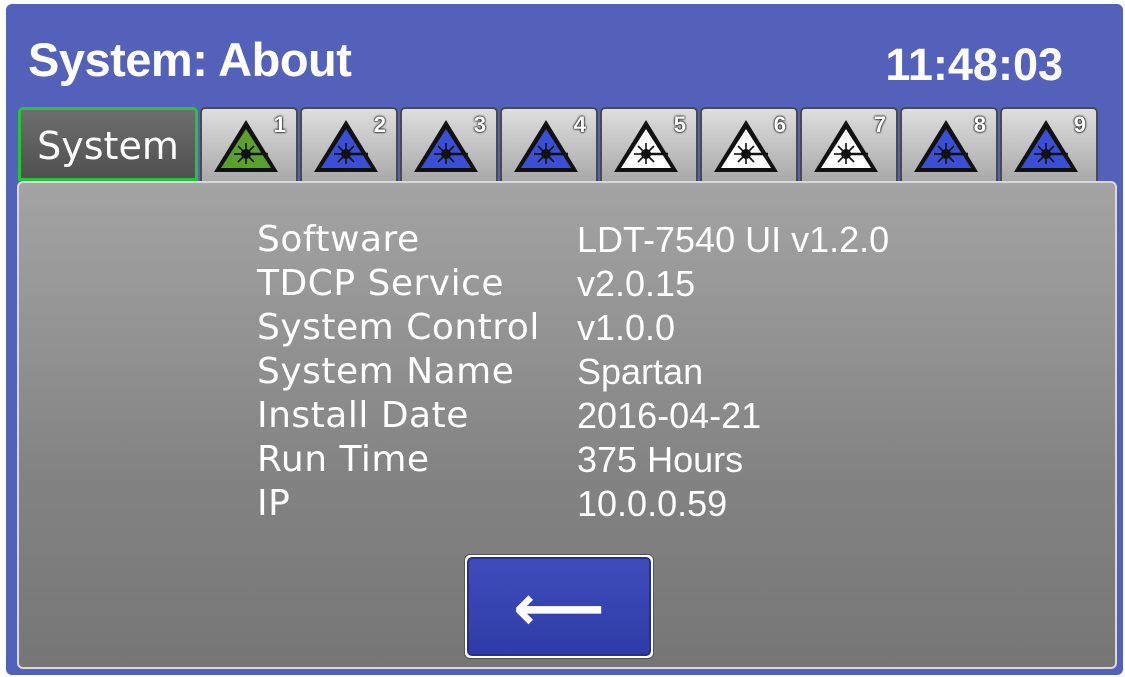 Image resolution: width=1125 pixels, height=677 pixels. What do you see at coordinates (733, 239) in the screenshot?
I see `info-value: LDT-7540 UI v1.2.0` at bounding box center [733, 239].